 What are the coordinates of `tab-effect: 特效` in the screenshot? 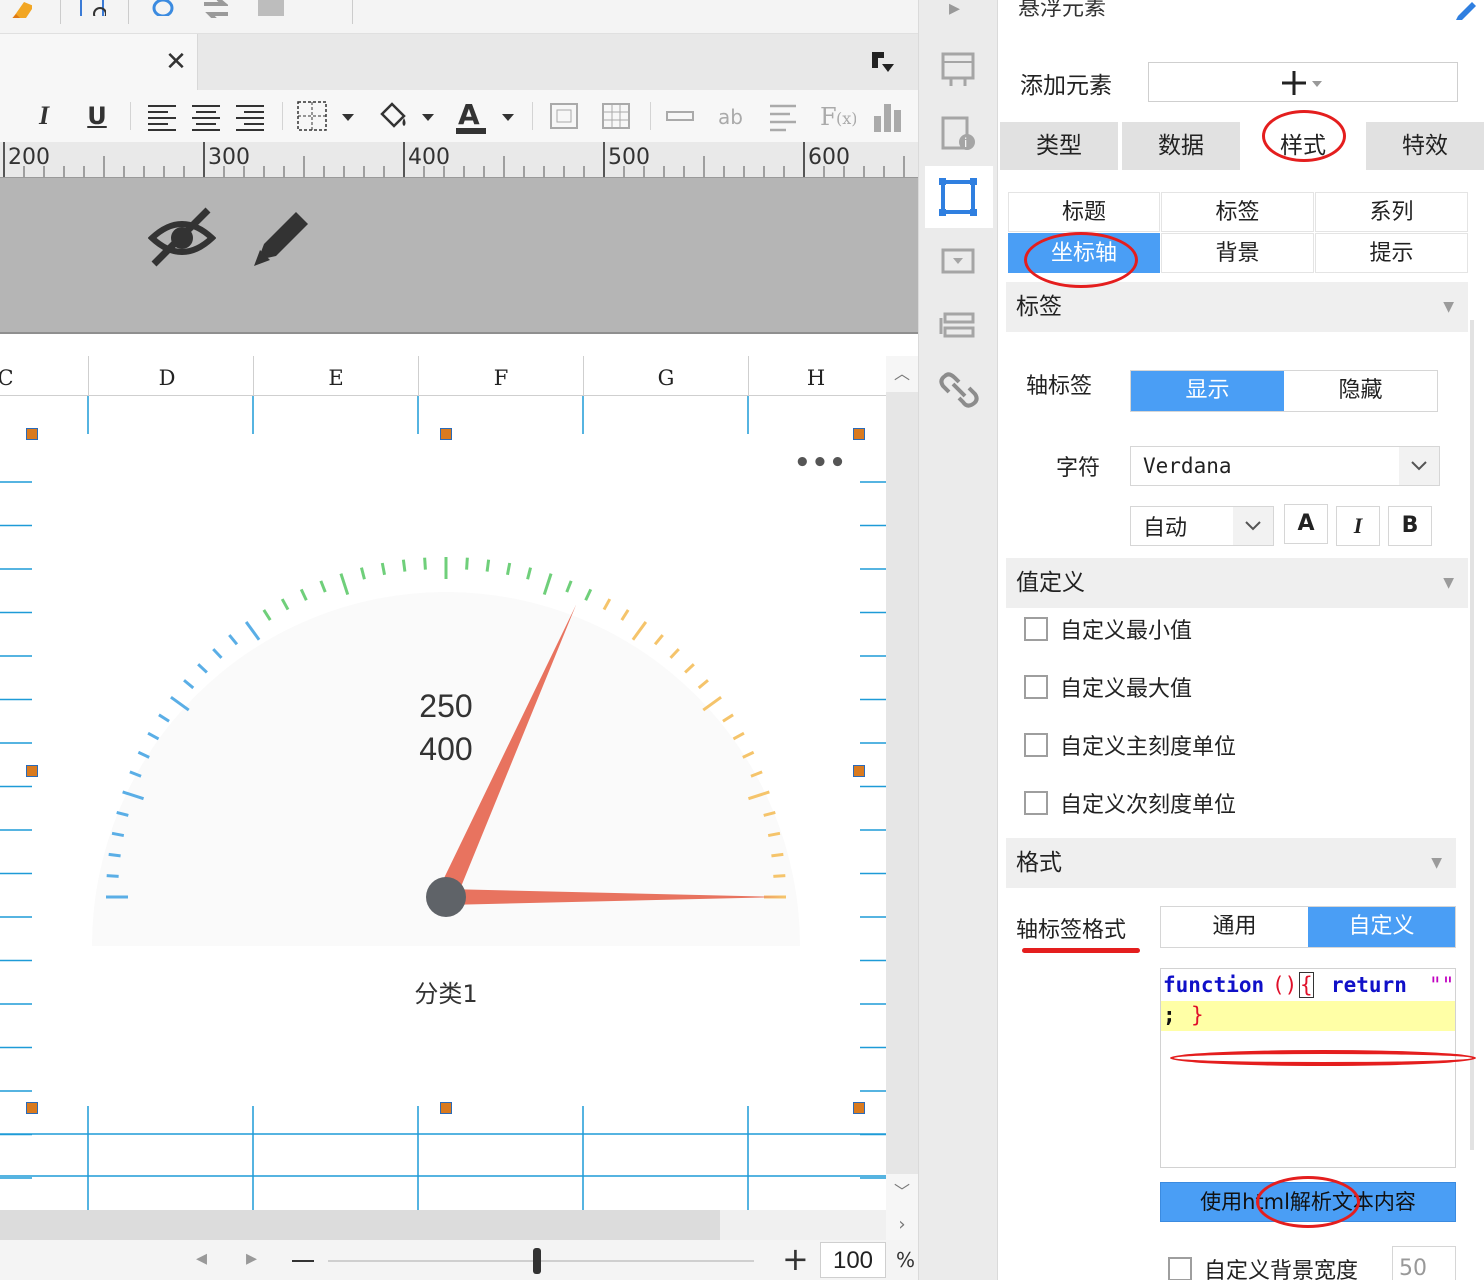 It's located at (1425, 146).